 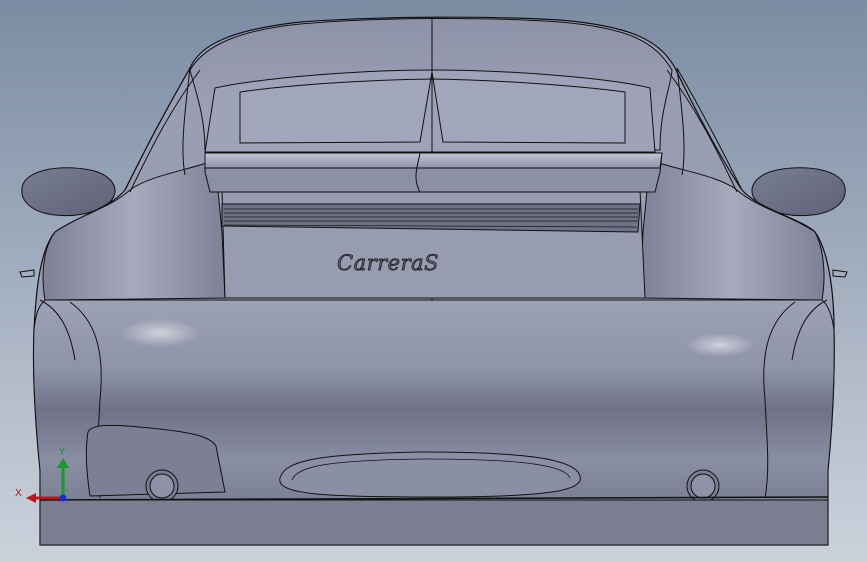 I want to click on lower-skirt, so click(x=434, y=522).